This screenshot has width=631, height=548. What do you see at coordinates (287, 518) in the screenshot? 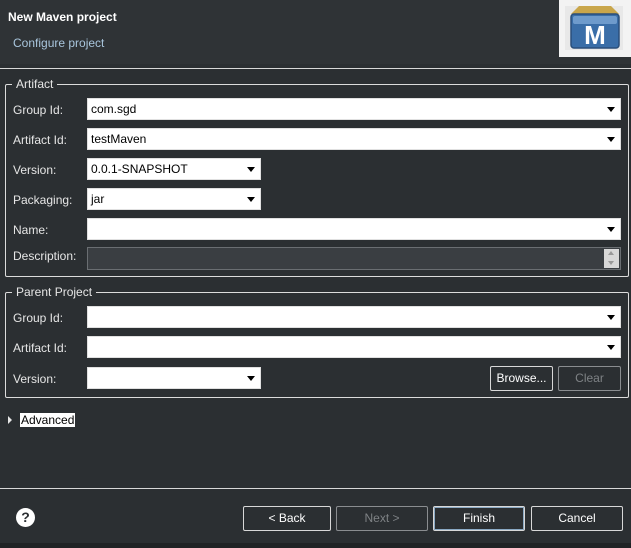
I see `back-button: < Back` at bounding box center [287, 518].